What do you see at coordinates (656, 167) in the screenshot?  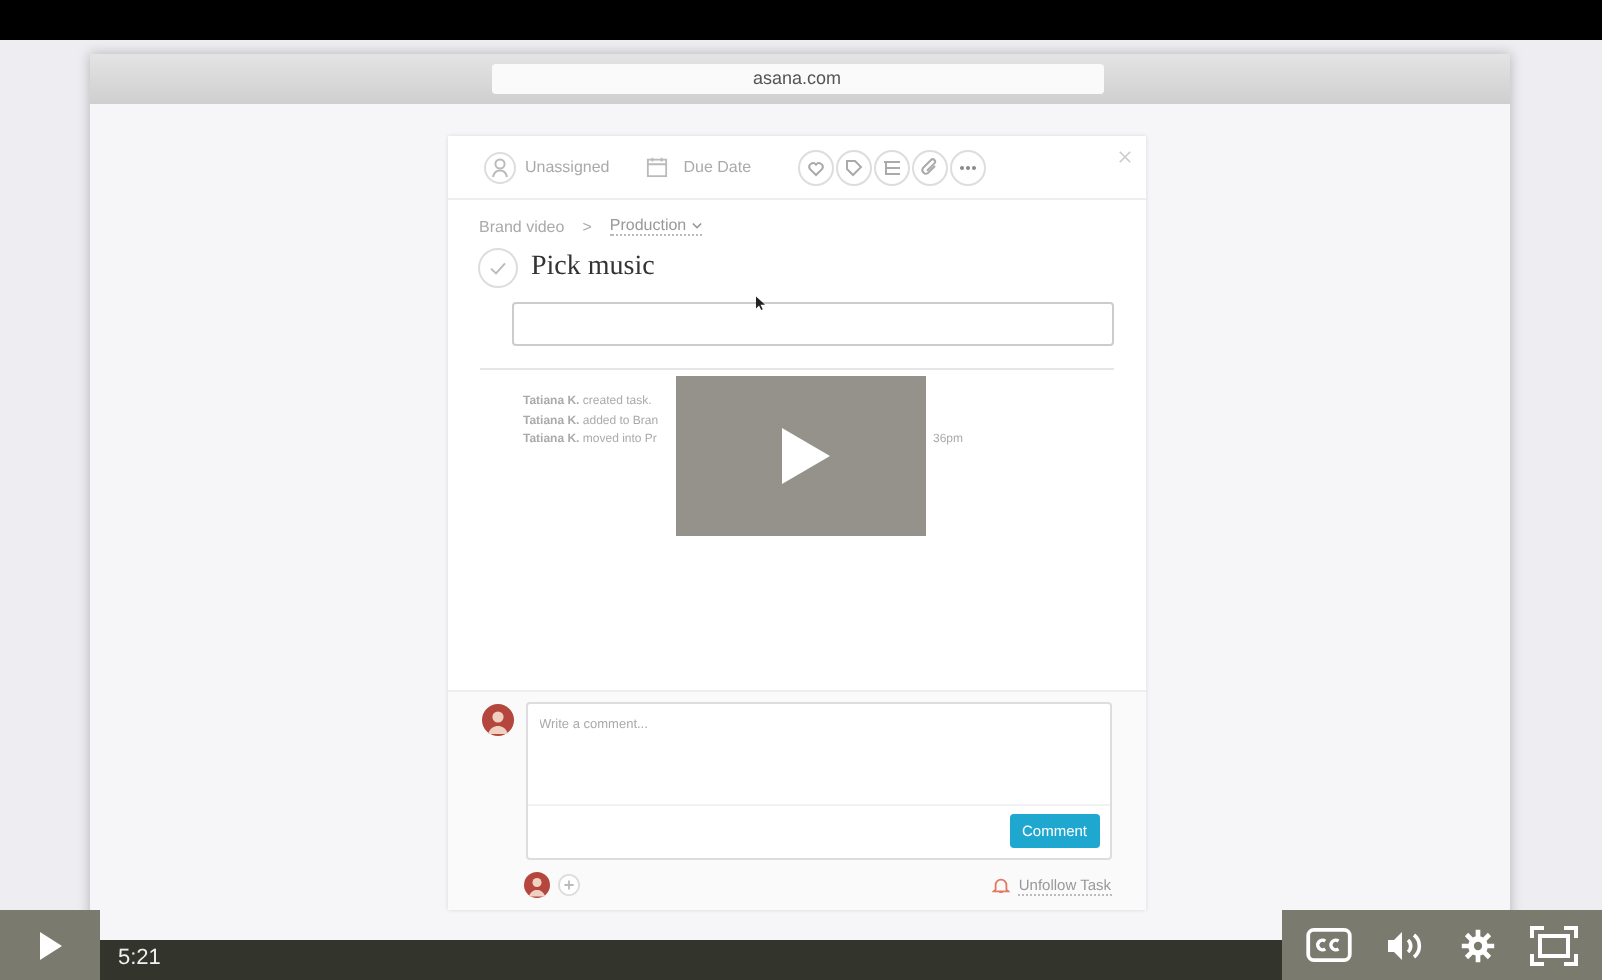 I see `calendar-icon` at bounding box center [656, 167].